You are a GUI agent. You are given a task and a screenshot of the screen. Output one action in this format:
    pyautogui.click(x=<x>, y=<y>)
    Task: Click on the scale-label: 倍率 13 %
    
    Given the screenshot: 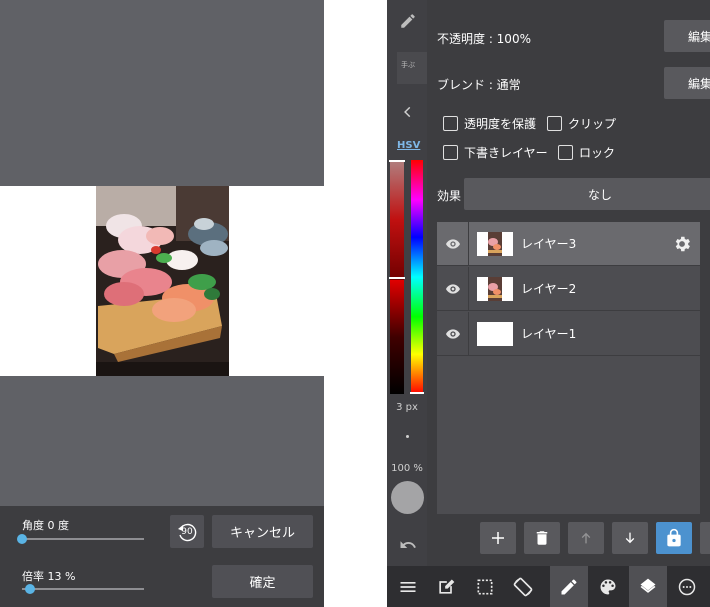 What is the action you would take?
    pyautogui.click(x=49, y=576)
    